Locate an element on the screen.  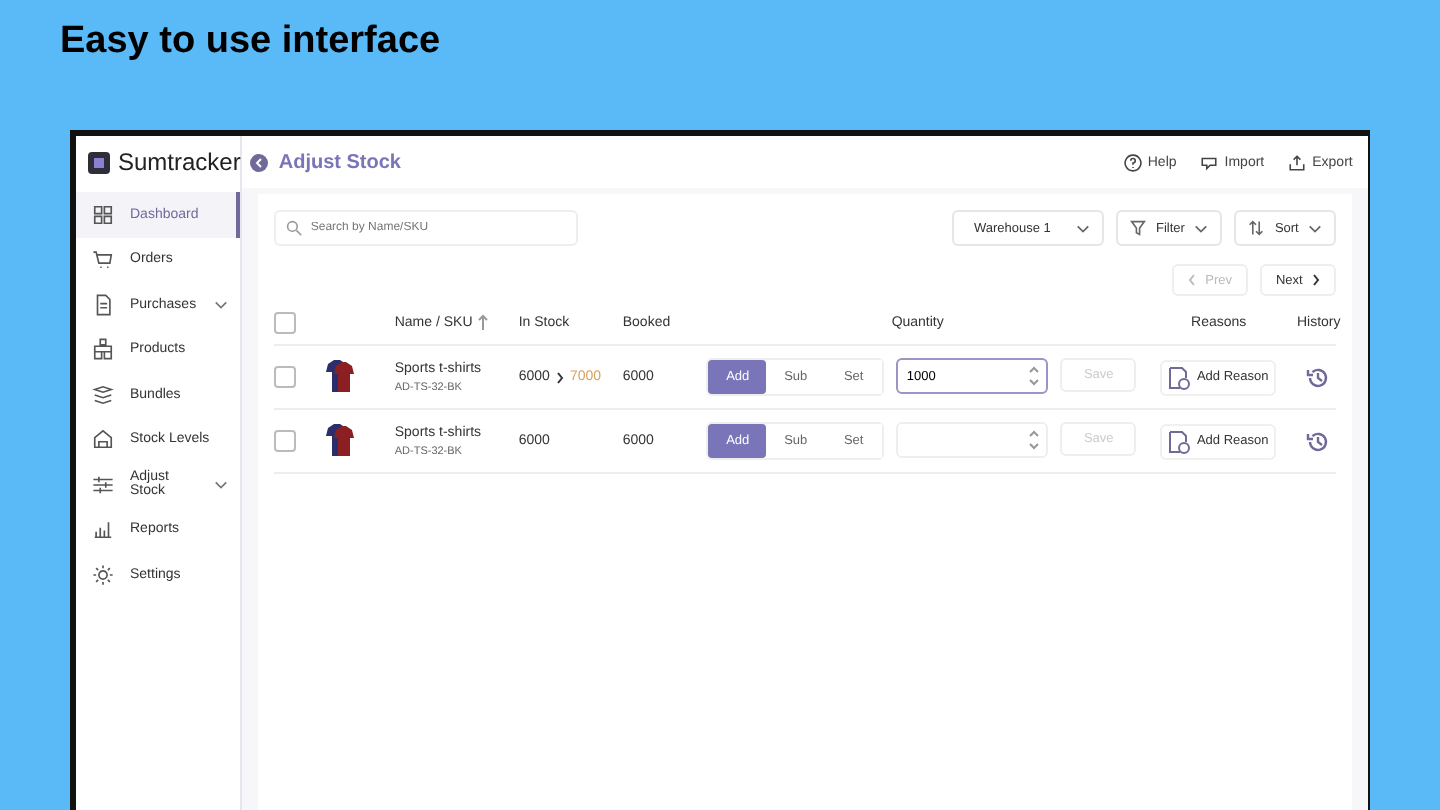
filter-icon is located at coordinates (1137, 228).